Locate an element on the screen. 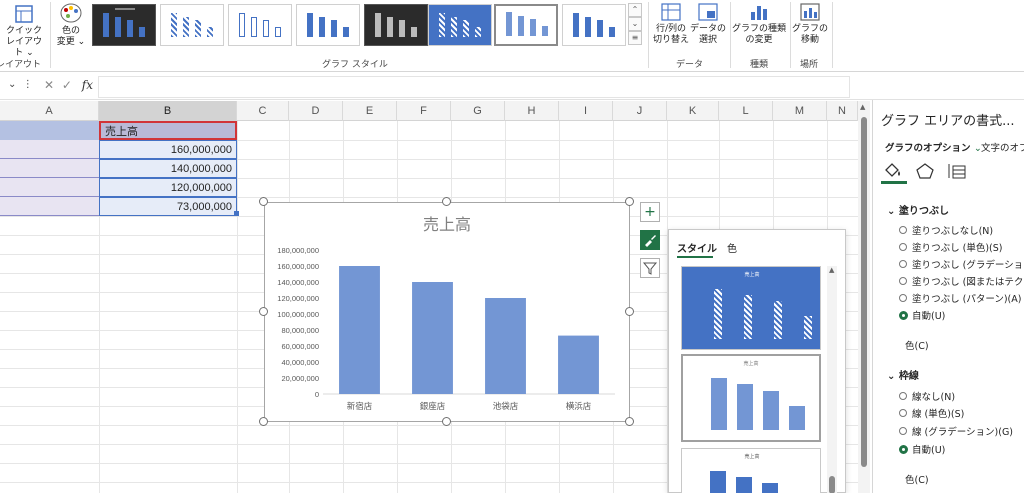 The height and width of the screenshot is (493, 1024). line-solid-radio is located at coordinates (903, 413).